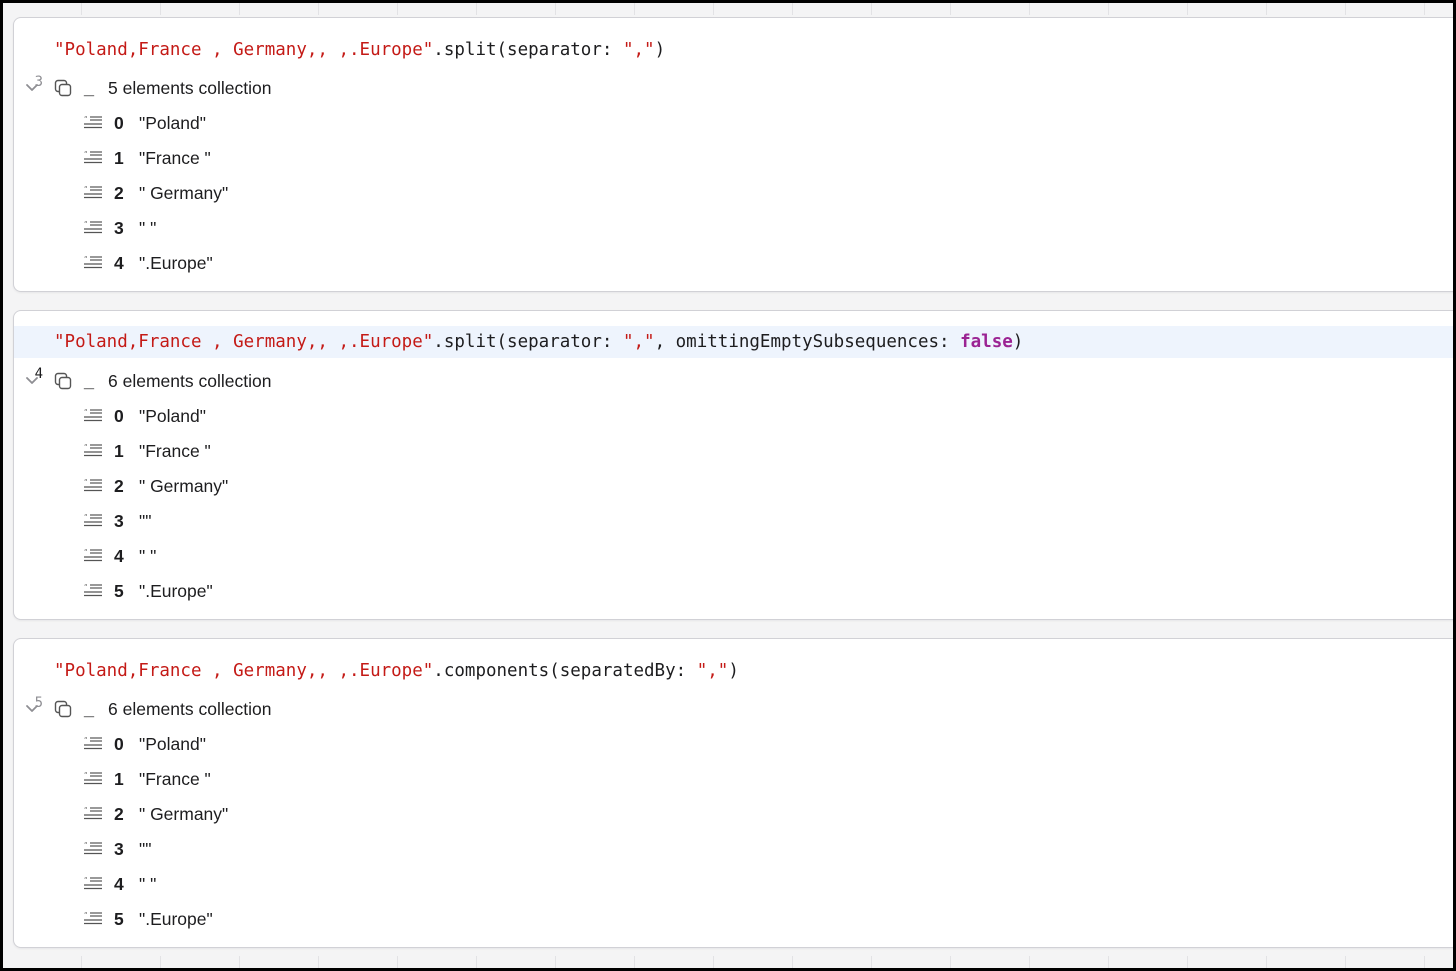 This screenshot has height=971, width=1456. What do you see at coordinates (728, 9) in the screenshot?
I see `top-ruler` at bounding box center [728, 9].